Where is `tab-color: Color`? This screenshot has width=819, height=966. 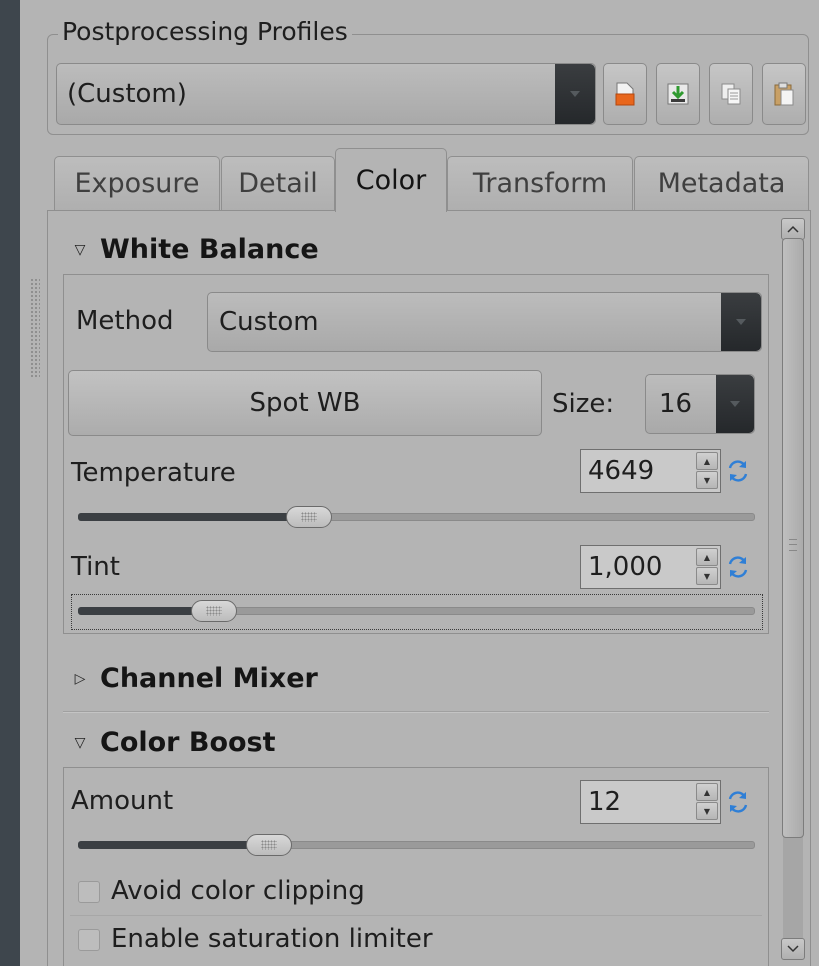
tab-color: Color is located at coordinates (391, 180).